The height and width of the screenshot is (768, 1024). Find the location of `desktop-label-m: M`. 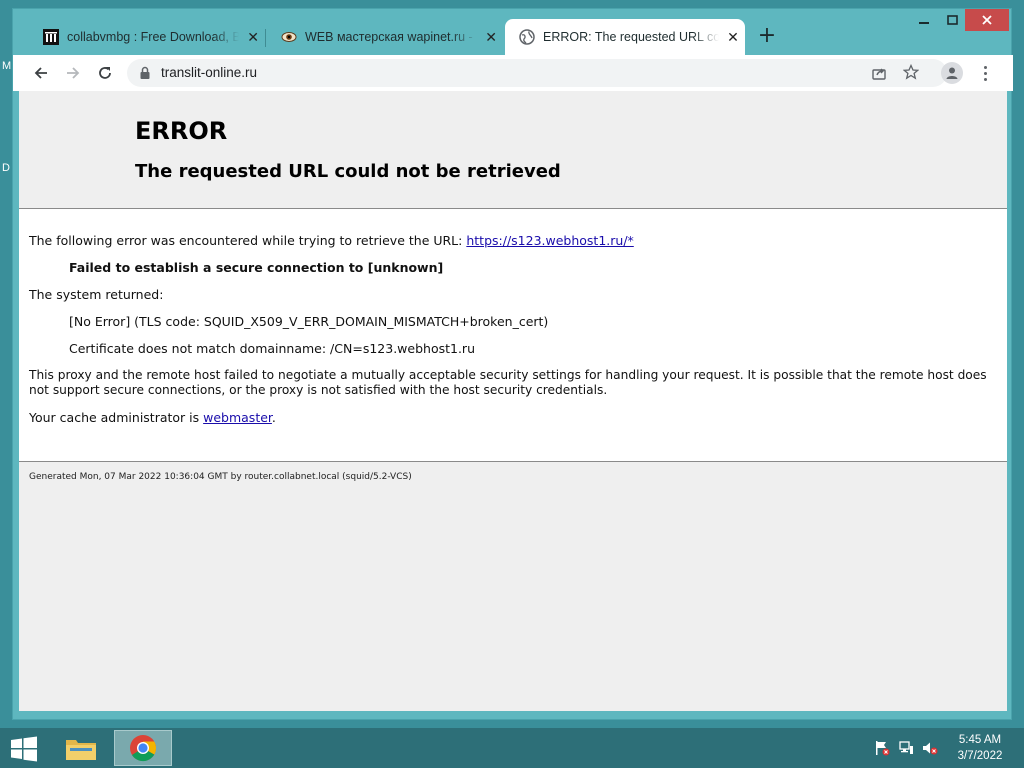

desktop-label-m: M is located at coordinates (7, 66).